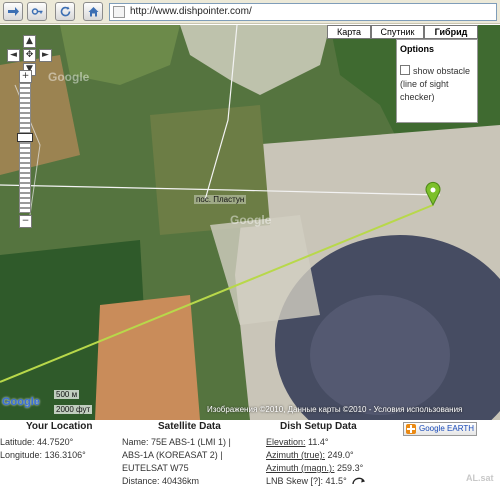  What do you see at coordinates (21, 455) in the screenshot?
I see `longitude-label: Longitude:` at bounding box center [21, 455].